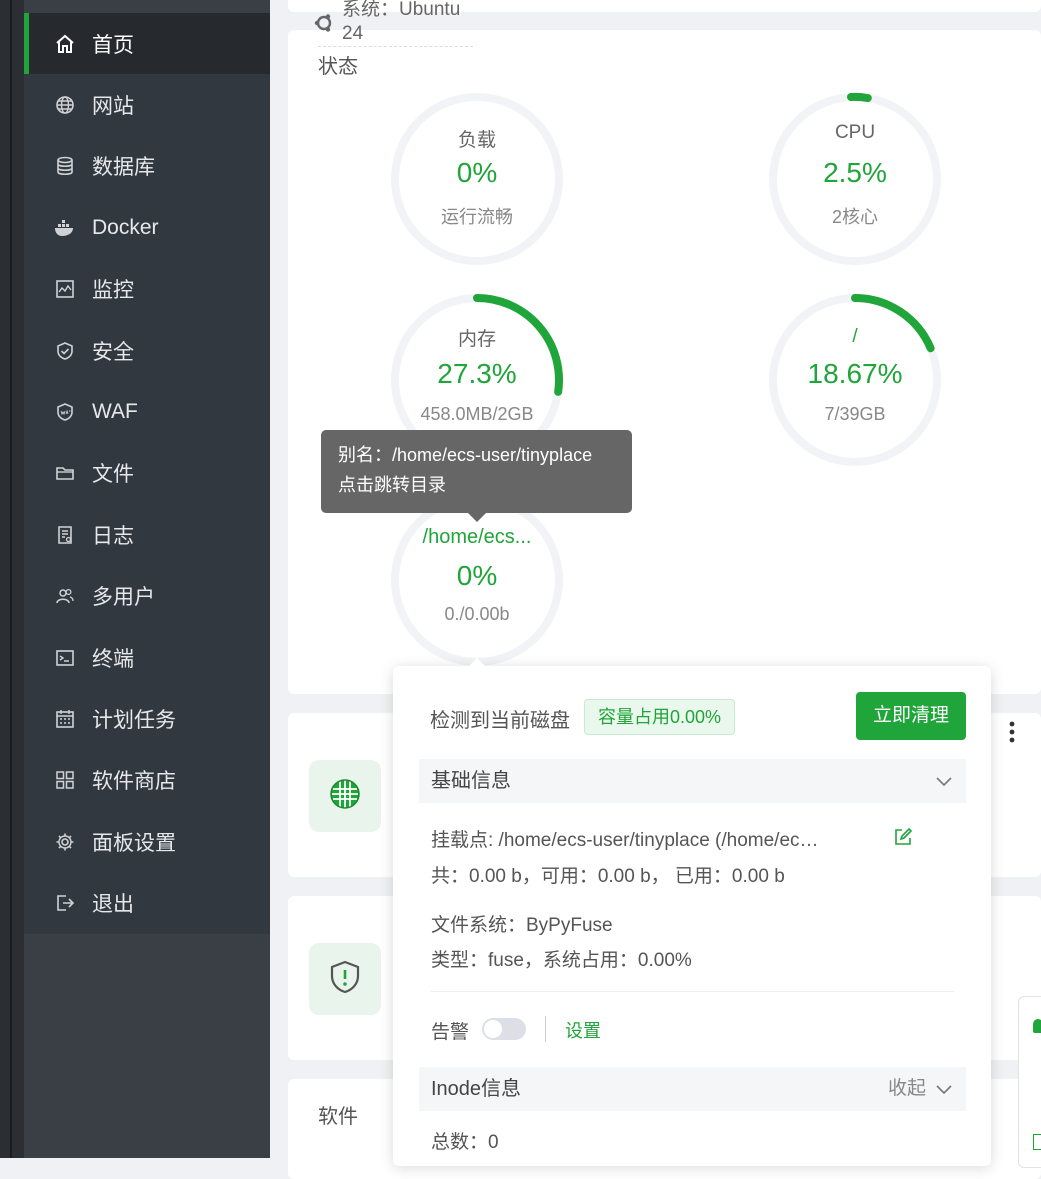  Describe the element at coordinates (65, 412) in the screenshot. I see `waf-shield-icon` at that location.